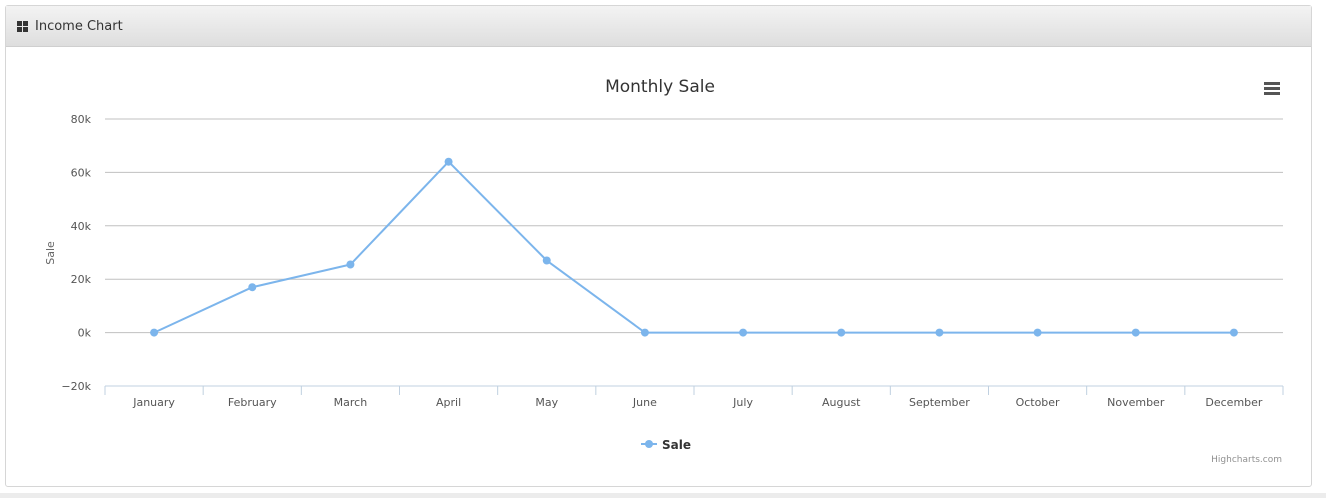 The height and width of the screenshot is (498, 1326). What do you see at coordinates (81, 119) in the screenshot?
I see `y-tick-label: 80k` at bounding box center [81, 119].